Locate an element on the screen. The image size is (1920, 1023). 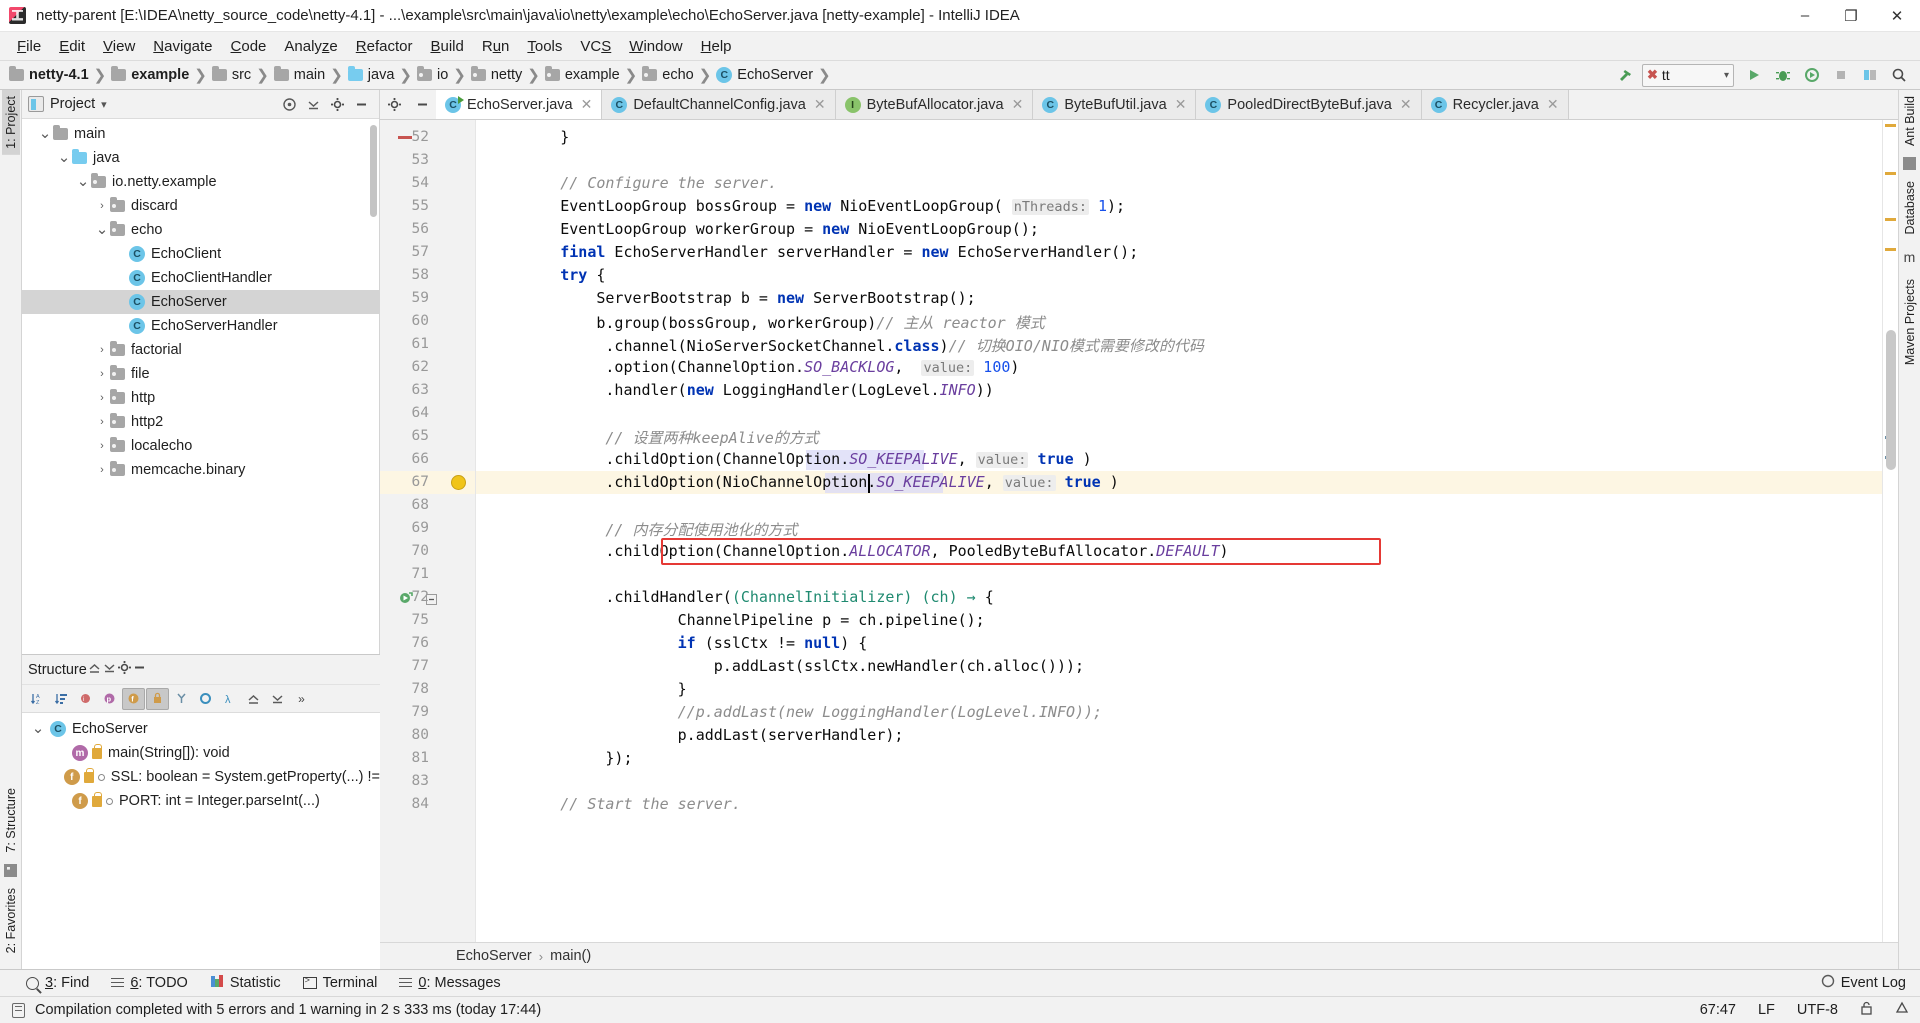
breadcrumb-item-io: io is located at coordinates (432, 74).